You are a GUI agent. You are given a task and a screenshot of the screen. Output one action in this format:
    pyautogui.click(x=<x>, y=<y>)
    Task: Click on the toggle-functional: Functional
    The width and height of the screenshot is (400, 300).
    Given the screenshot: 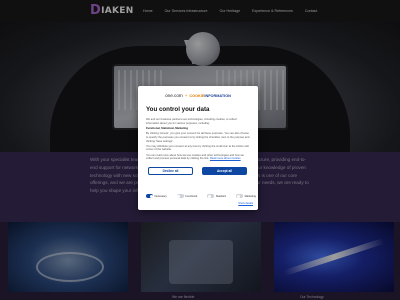 What is the action you would take?
    pyautogui.click(x=187, y=196)
    